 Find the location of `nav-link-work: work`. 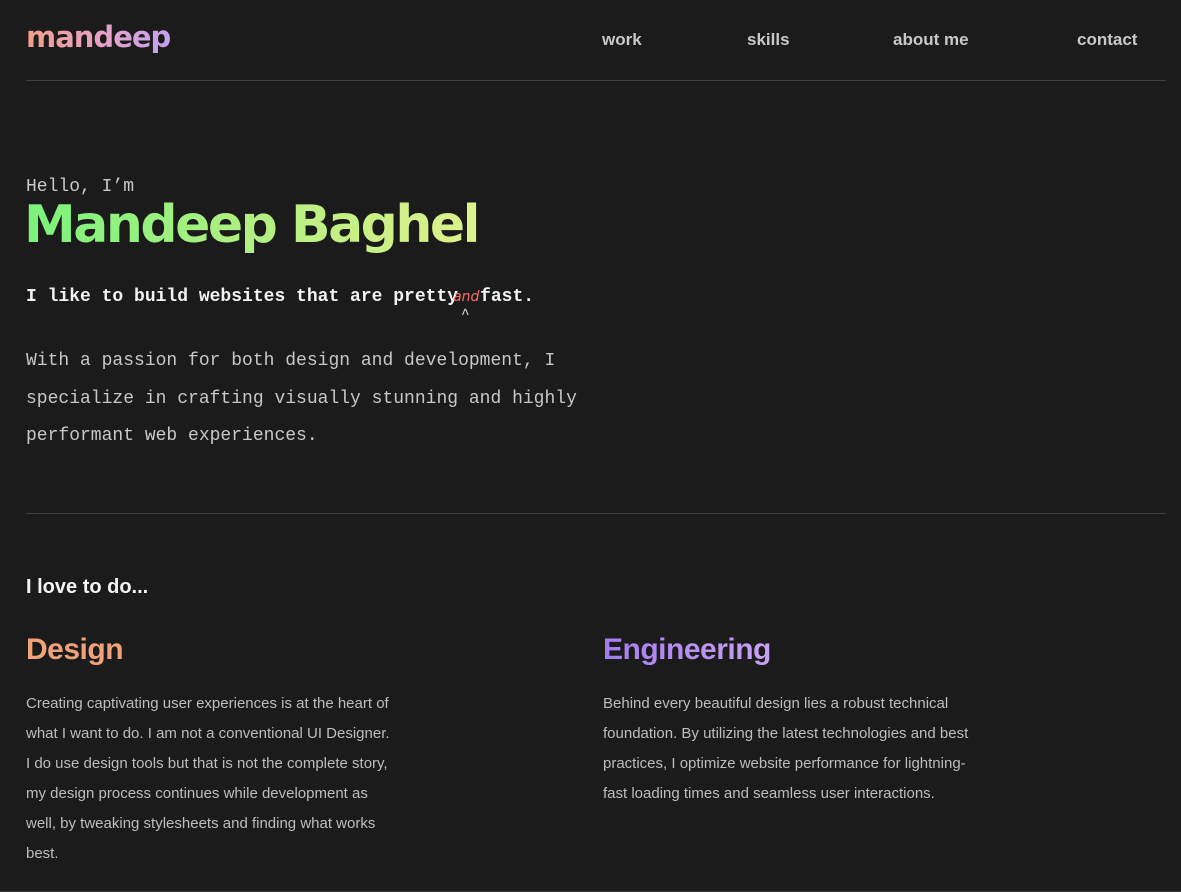

nav-link-work: work is located at coordinates (622, 40).